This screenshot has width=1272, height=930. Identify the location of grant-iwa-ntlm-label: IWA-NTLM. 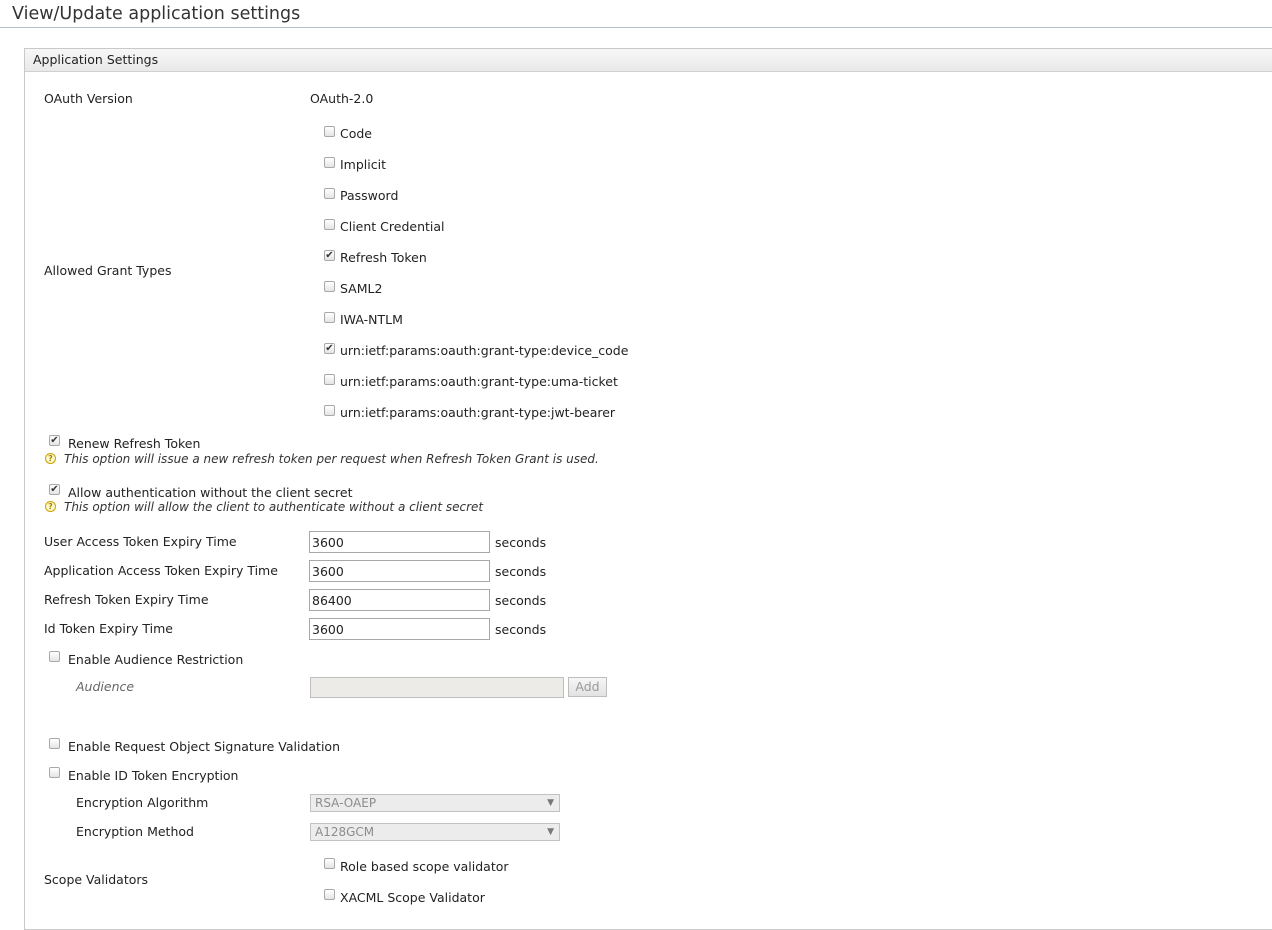
(371, 319).